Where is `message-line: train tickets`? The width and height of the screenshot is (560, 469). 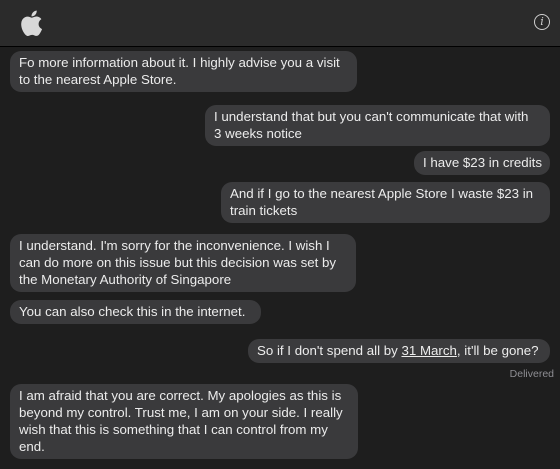
message-line: train tickets is located at coordinates (264, 210).